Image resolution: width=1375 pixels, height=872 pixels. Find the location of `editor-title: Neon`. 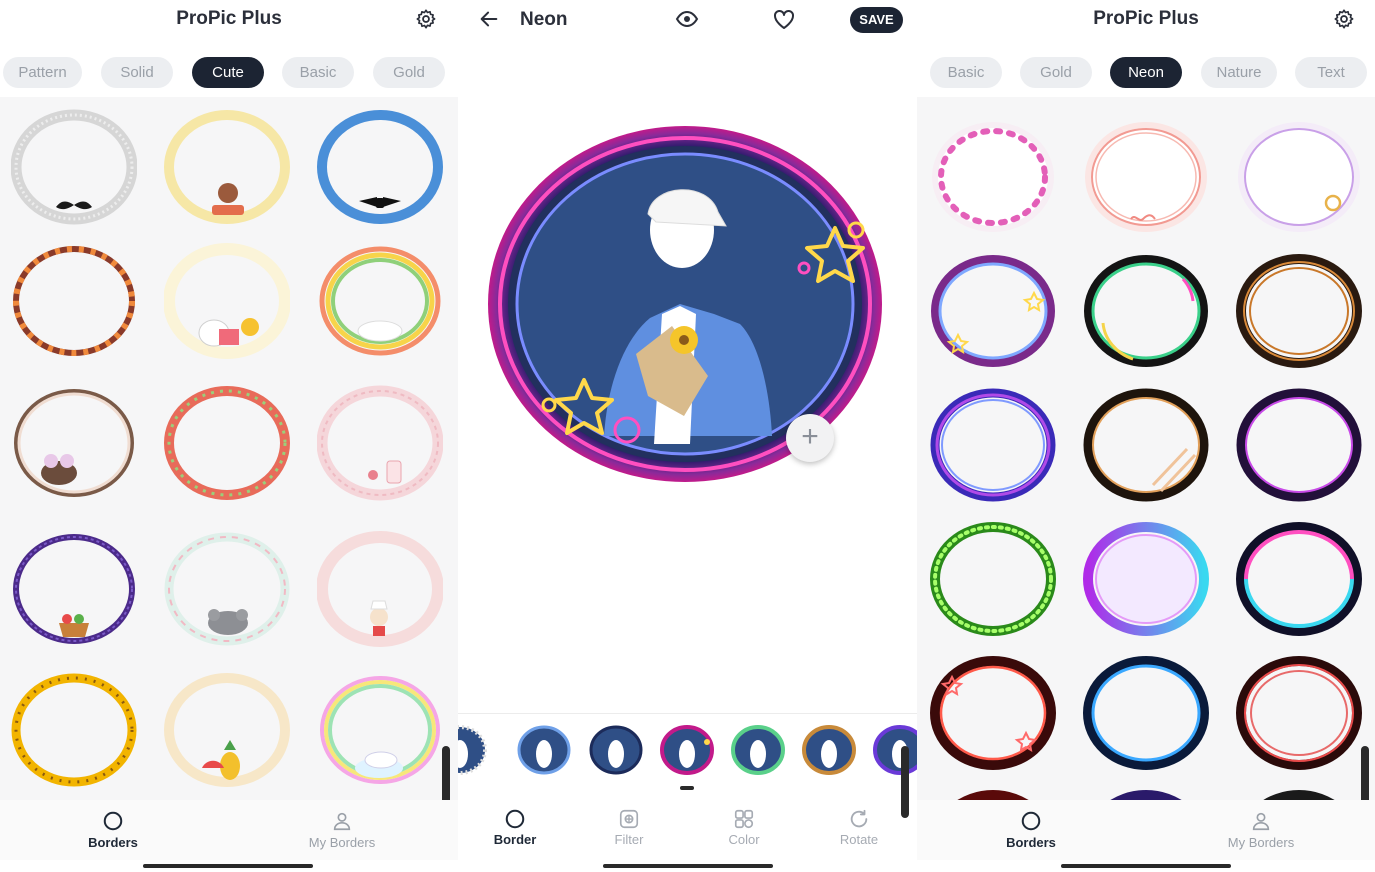

editor-title: Neon is located at coordinates (544, 19).